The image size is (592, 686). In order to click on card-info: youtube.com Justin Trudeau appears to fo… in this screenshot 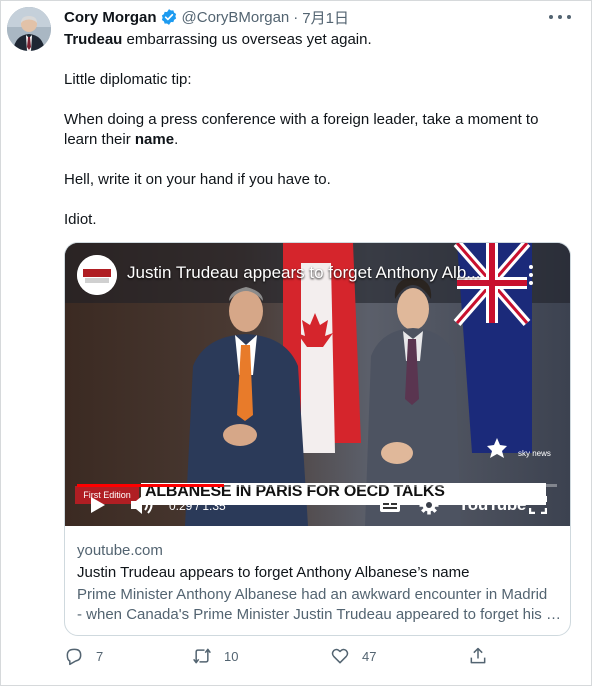, I will do `click(319, 583)`.